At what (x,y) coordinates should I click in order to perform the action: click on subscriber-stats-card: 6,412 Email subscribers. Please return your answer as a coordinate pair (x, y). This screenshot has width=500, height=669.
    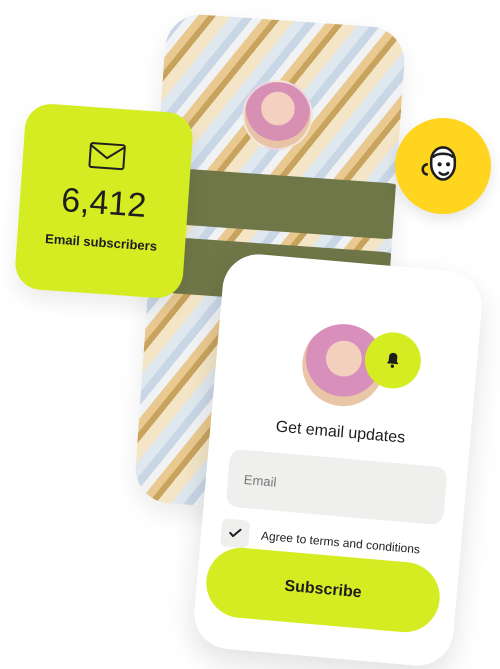
    Looking at the image, I should click on (104, 201).